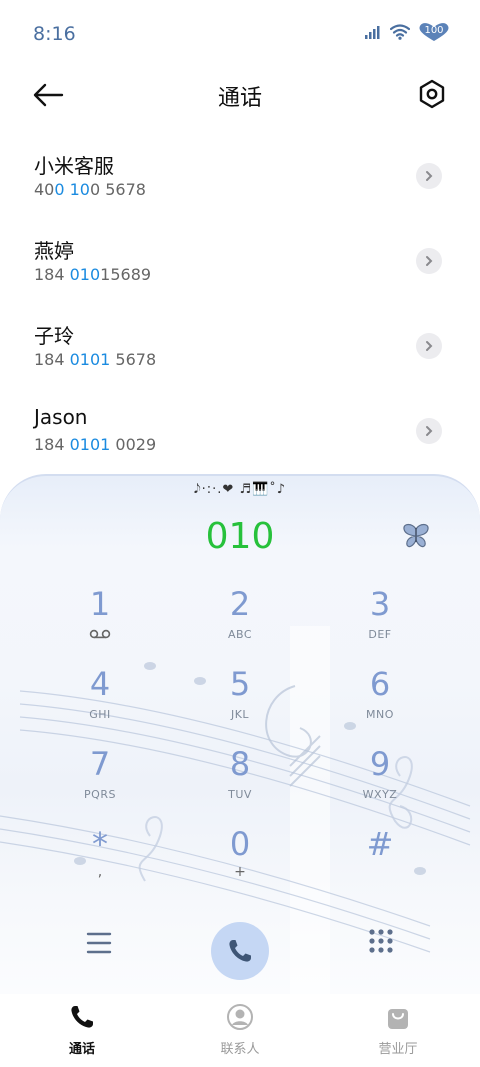  I want to click on nav-item-contacts: 联系人, so click(240, 1029).